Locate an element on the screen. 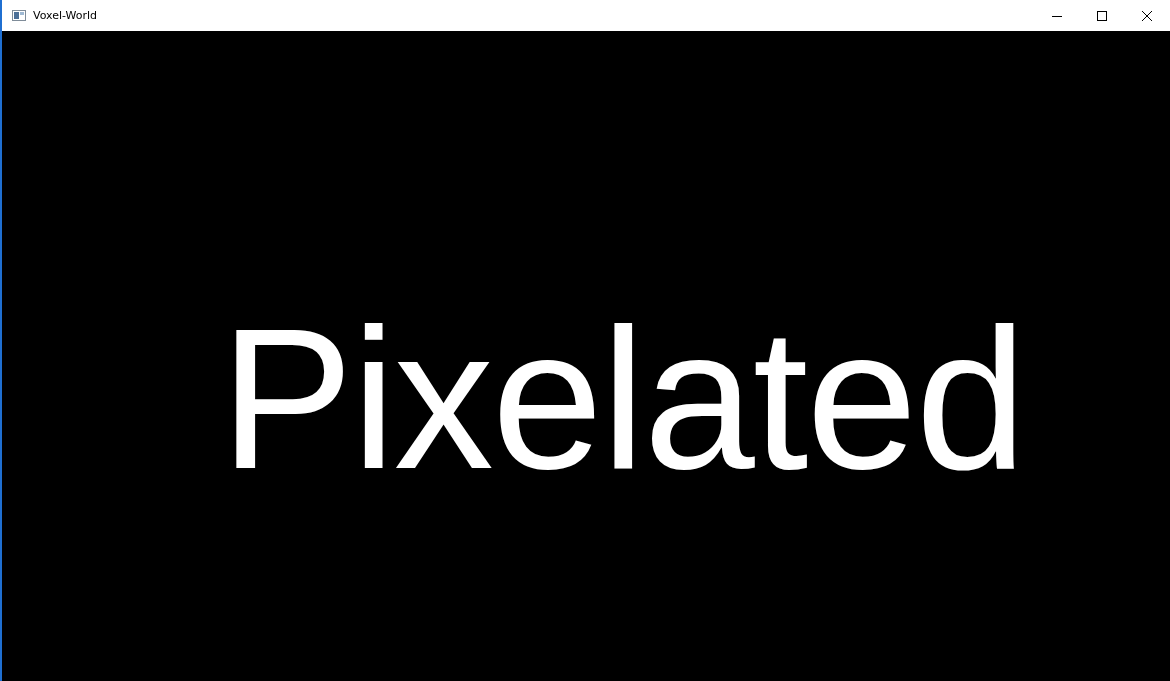 This screenshot has height=681, width=1170. maximize-icon is located at coordinates (1102, 15).